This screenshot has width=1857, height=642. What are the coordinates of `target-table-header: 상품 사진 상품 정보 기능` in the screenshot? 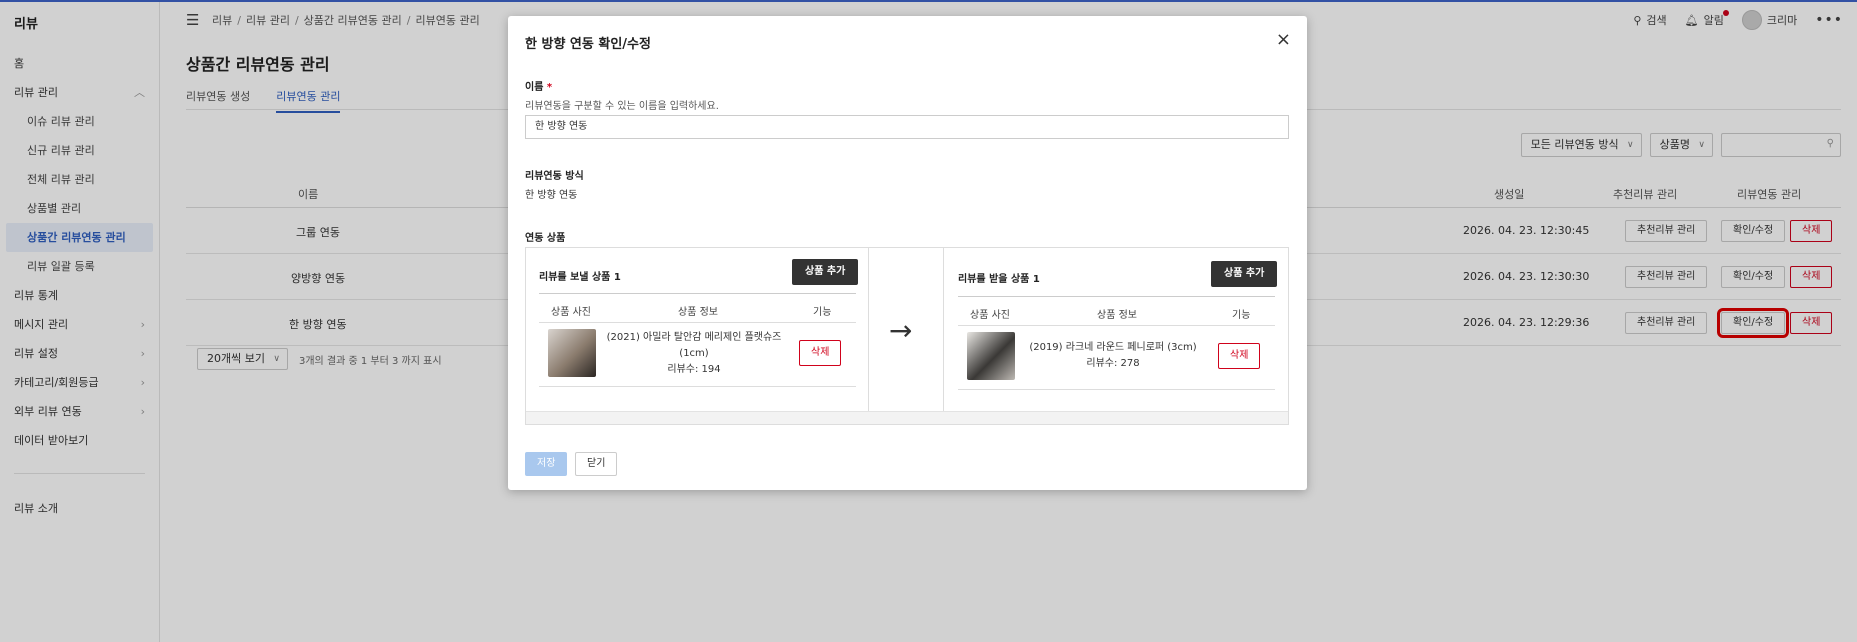 It's located at (1116, 311).